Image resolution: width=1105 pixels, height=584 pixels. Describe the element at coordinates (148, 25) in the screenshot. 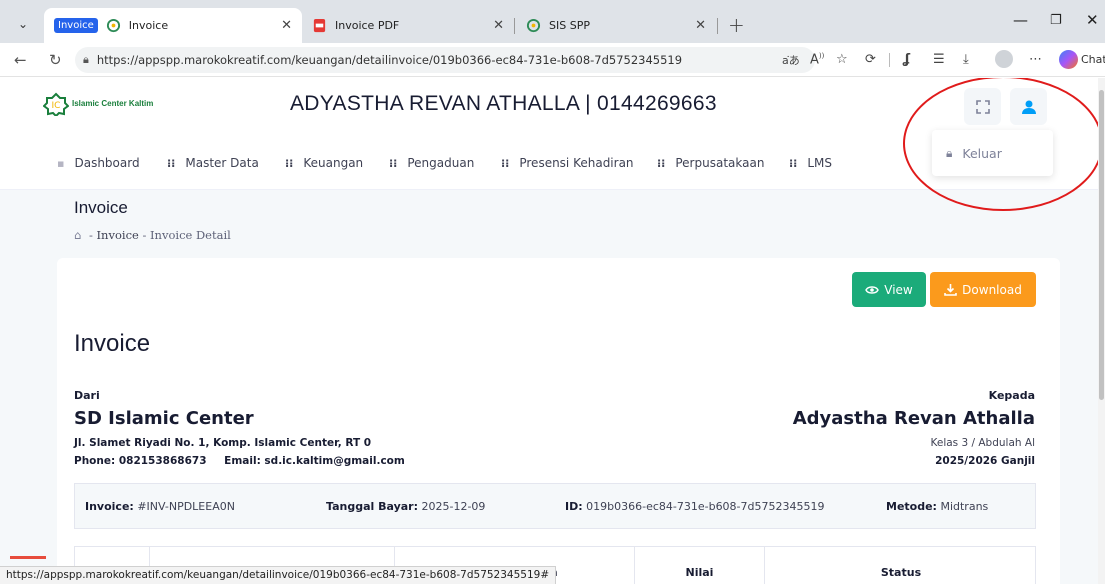

I see `tab-title: Invoice` at that location.